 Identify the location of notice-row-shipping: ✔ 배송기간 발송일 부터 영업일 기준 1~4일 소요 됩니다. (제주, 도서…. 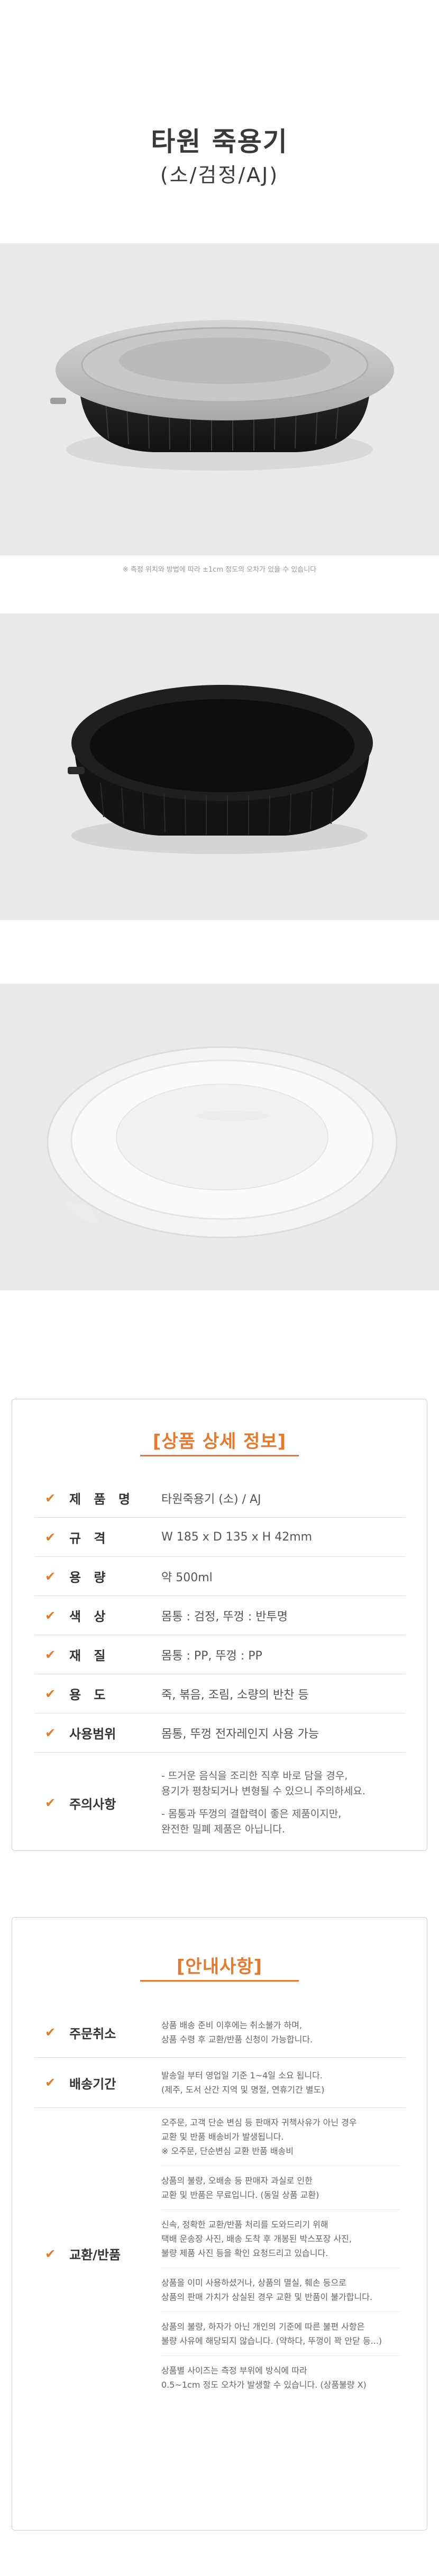
(220, 2083).